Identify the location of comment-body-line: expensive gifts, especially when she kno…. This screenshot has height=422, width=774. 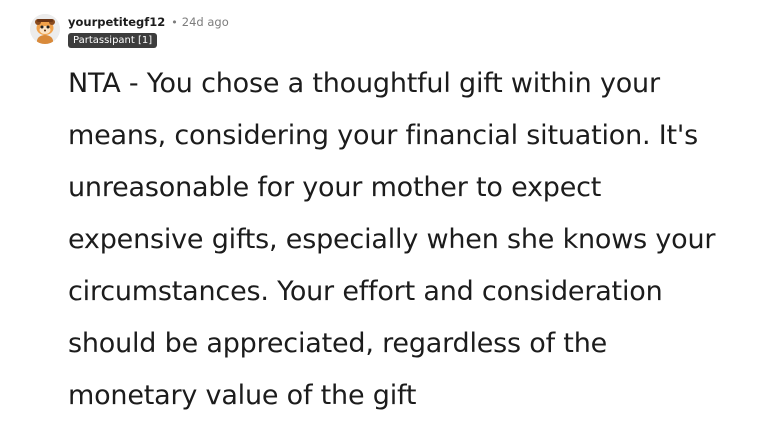
(392, 239).